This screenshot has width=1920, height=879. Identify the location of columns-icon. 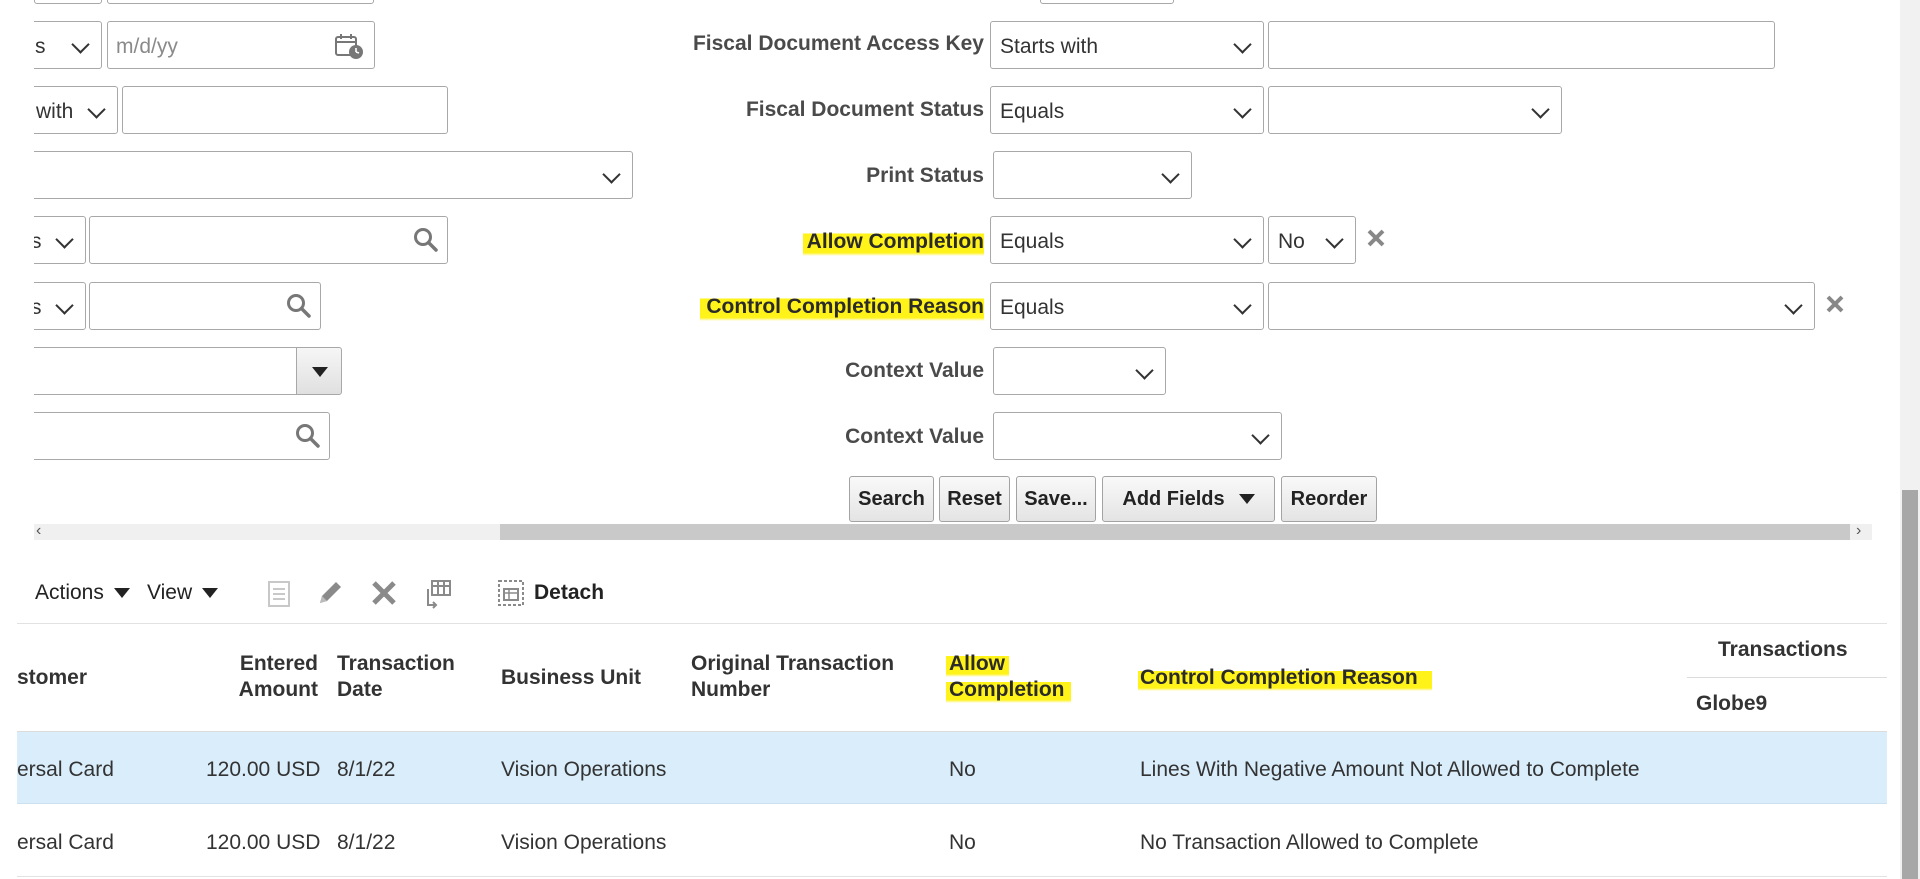
(438, 593).